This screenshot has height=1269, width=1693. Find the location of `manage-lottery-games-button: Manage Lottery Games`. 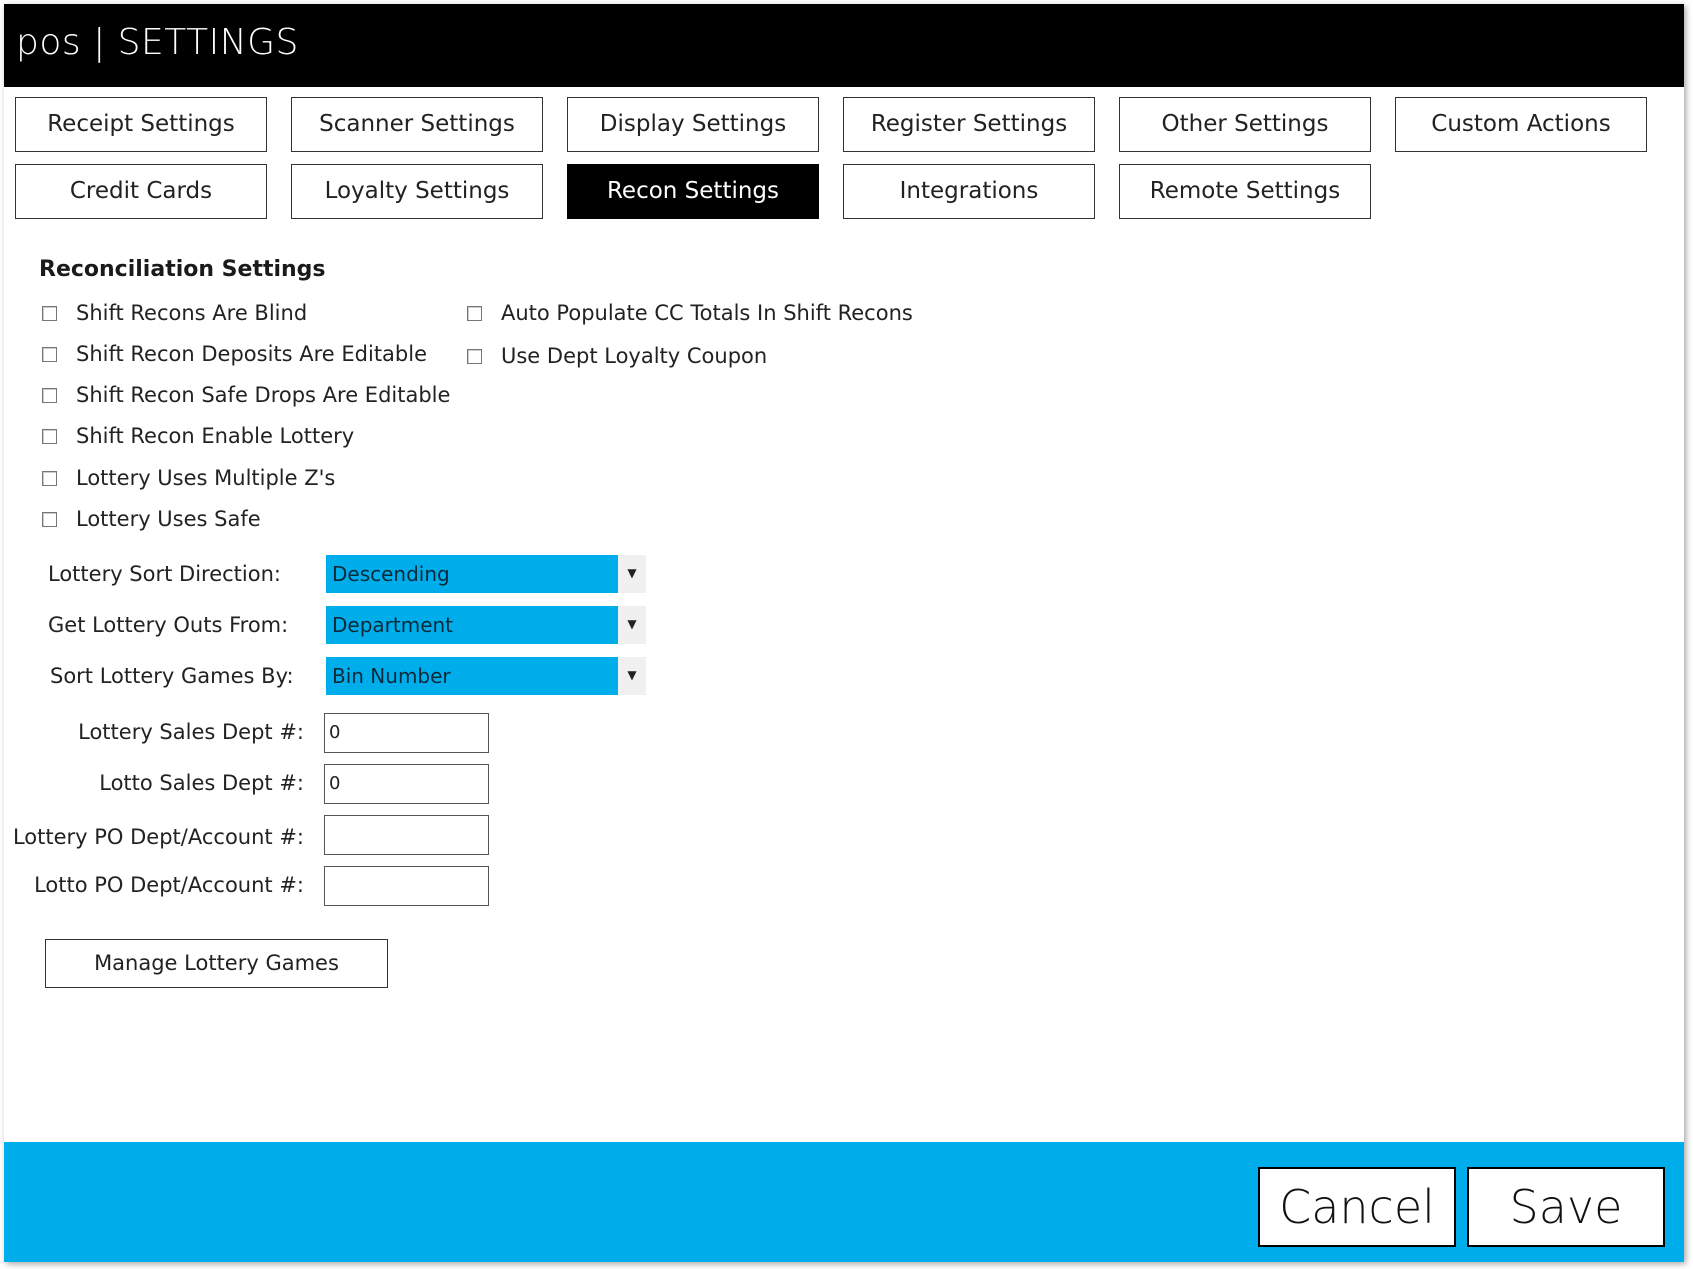

manage-lottery-games-button: Manage Lottery Games is located at coordinates (216, 963).